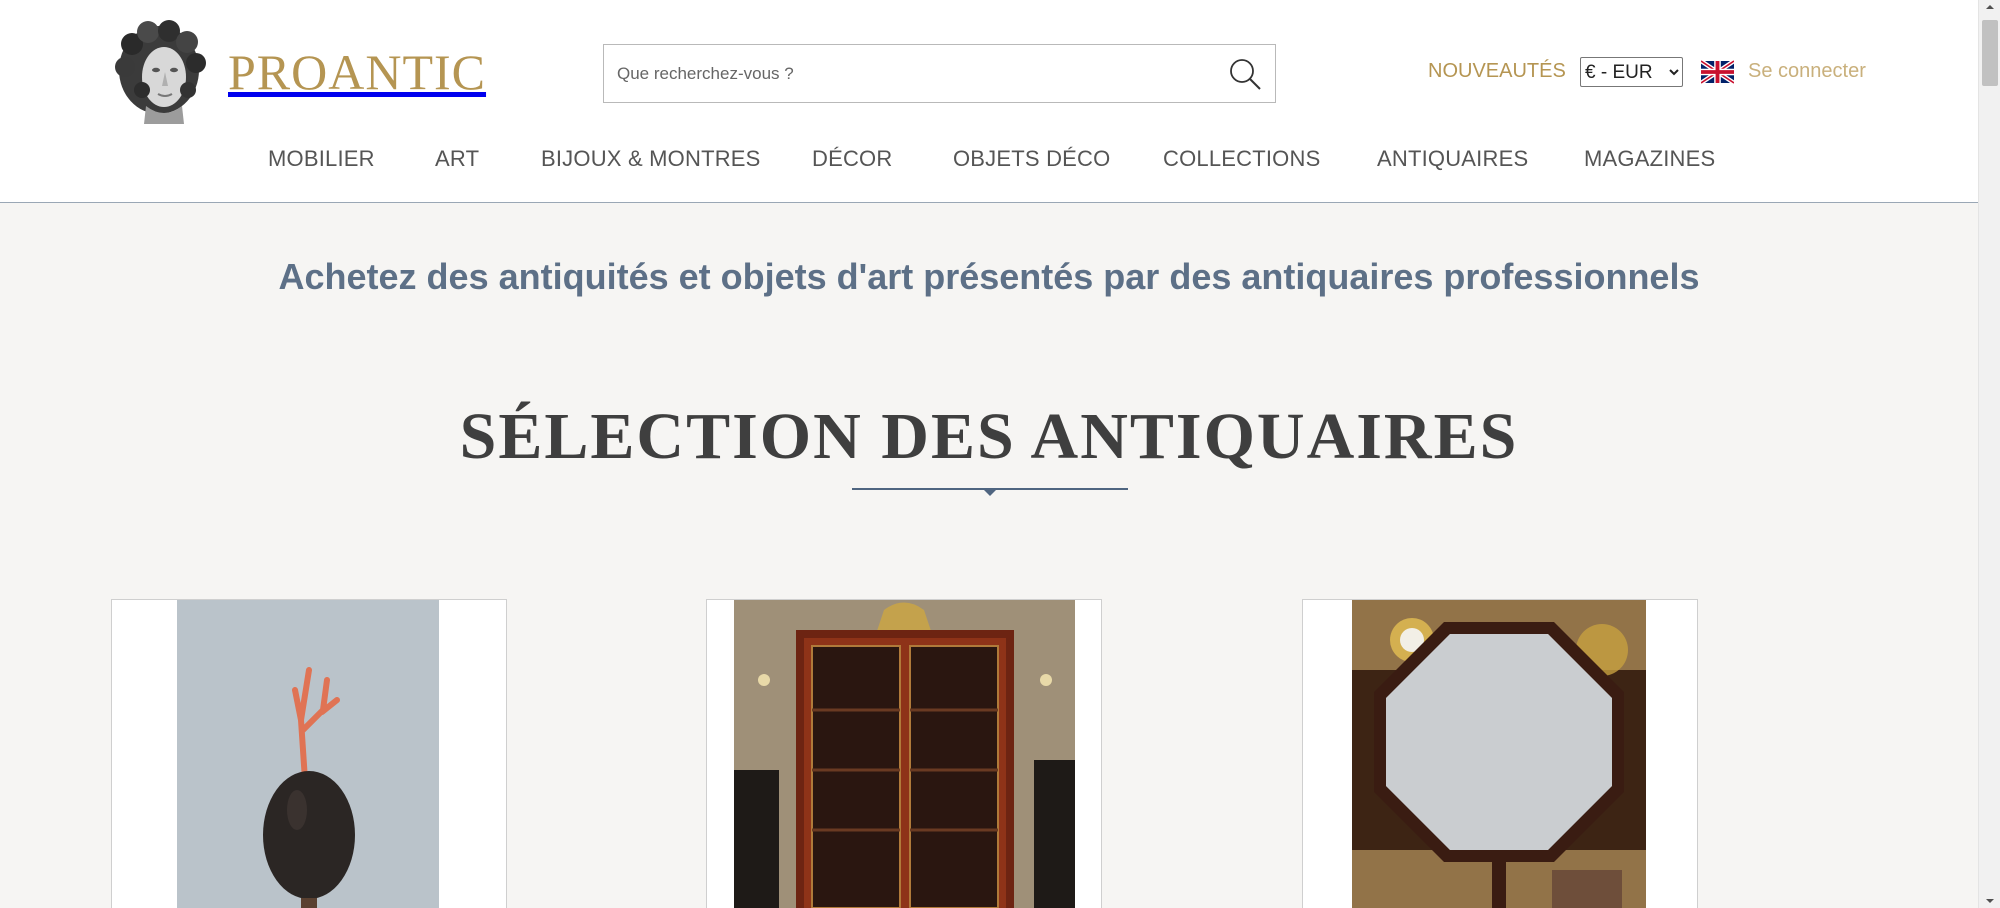 The width and height of the screenshot is (2000, 908). I want to click on scroll-down-icon, so click(1989, 901).